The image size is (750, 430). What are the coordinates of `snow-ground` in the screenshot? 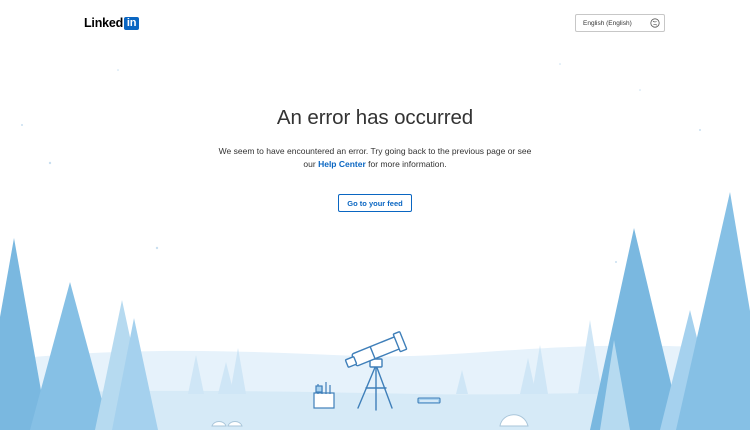 It's located at (375, 410).